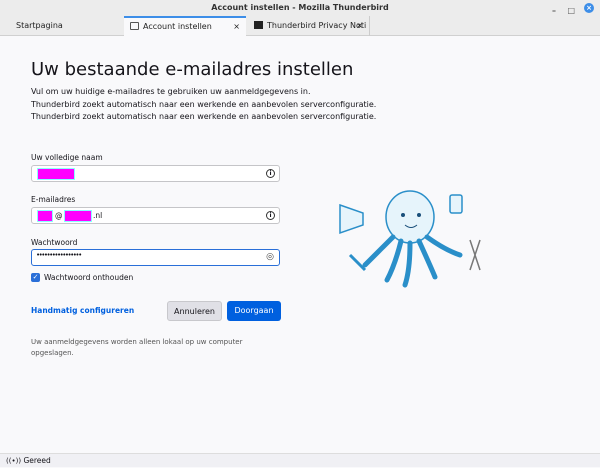 The width and height of the screenshot is (600, 468). Describe the element at coordinates (258, 25) in the screenshot. I see `mozilla-icon` at that location.